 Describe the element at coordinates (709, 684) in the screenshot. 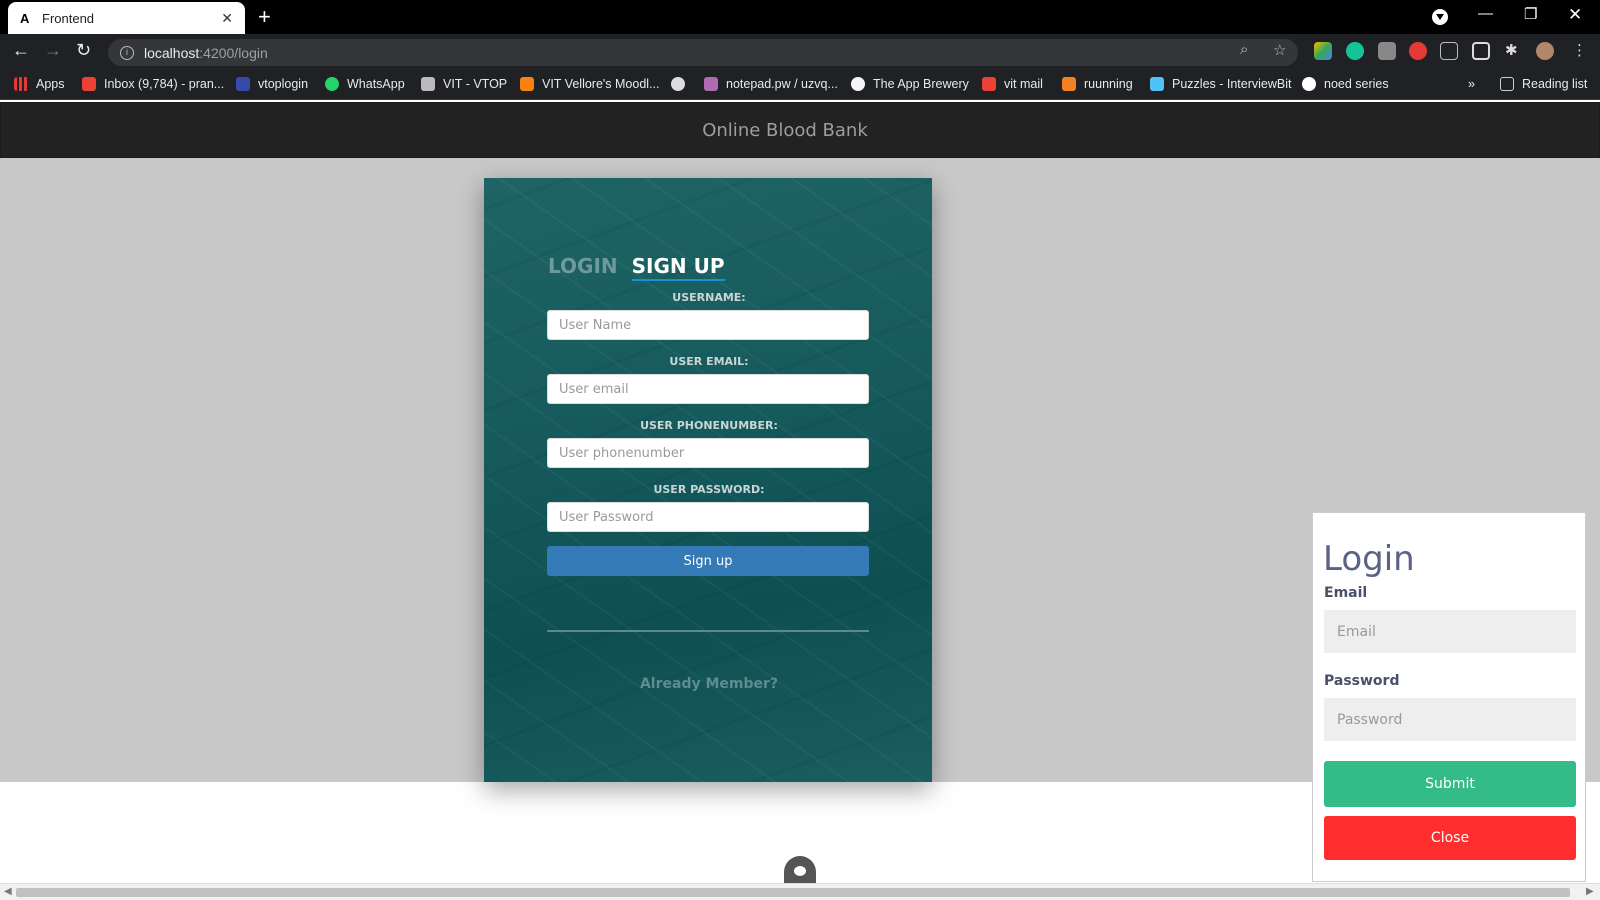

I see `already-member-link: Already Member?` at that location.